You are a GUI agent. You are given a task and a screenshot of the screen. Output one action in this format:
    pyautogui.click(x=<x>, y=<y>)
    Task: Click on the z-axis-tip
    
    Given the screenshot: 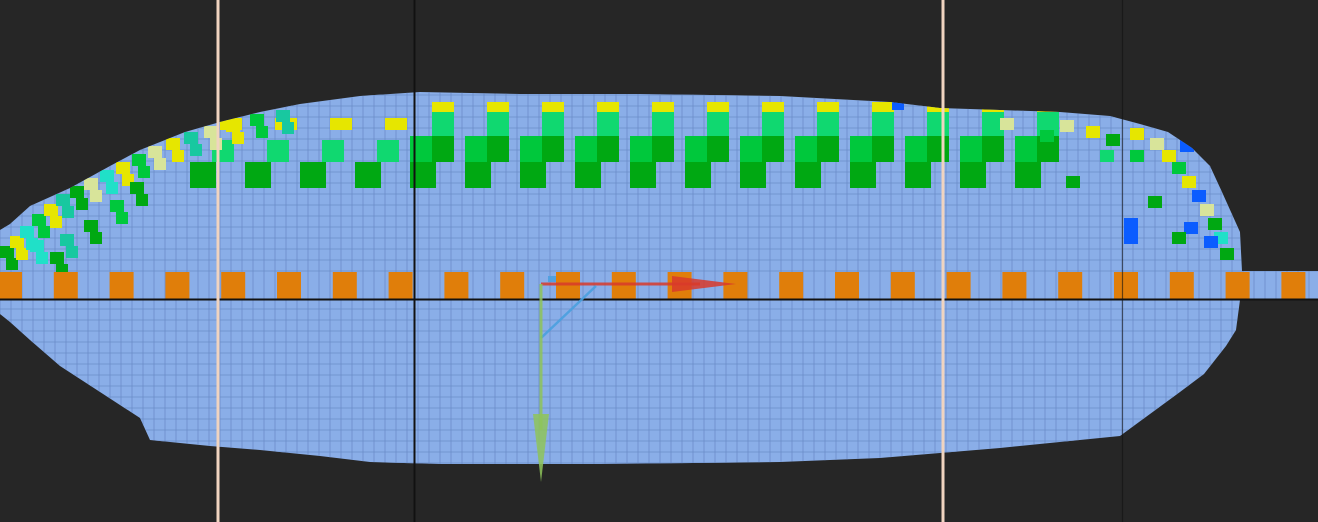 What is the action you would take?
    pyautogui.click(x=552, y=279)
    